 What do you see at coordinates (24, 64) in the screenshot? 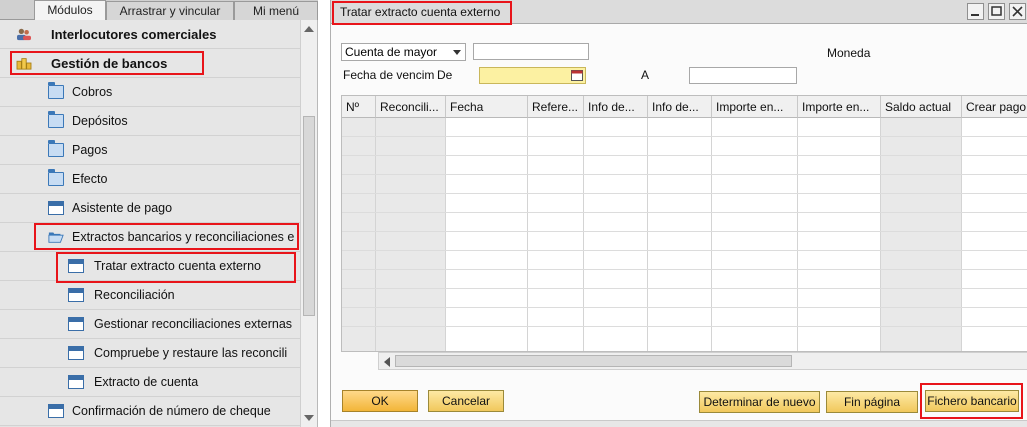
I see `coins-icon` at bounding box center [24, 64].